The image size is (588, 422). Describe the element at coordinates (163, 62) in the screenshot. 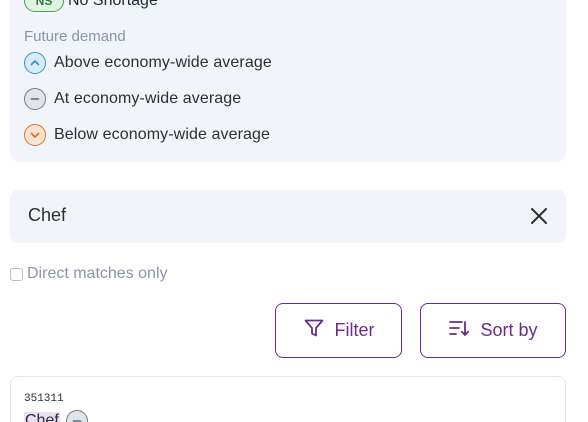

I see `legend-item-label: Above economy-wide average` at that location.